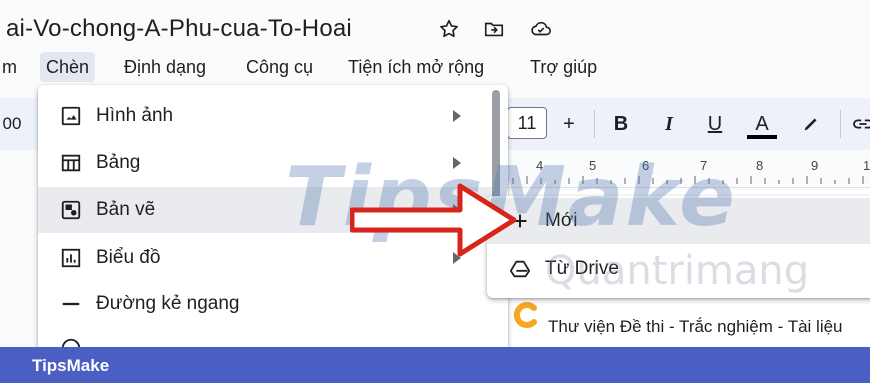 The height and width of the screenshot is (383, 870). What do you see at coordinates (71, 342) in the screenshot?
I see `emoji-icon` at bounding box center [71, 342].